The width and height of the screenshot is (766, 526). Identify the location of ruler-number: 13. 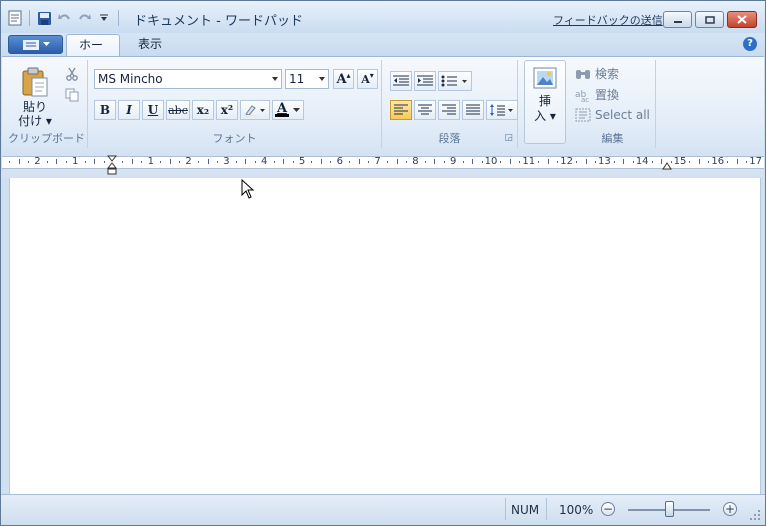
(604, 161).